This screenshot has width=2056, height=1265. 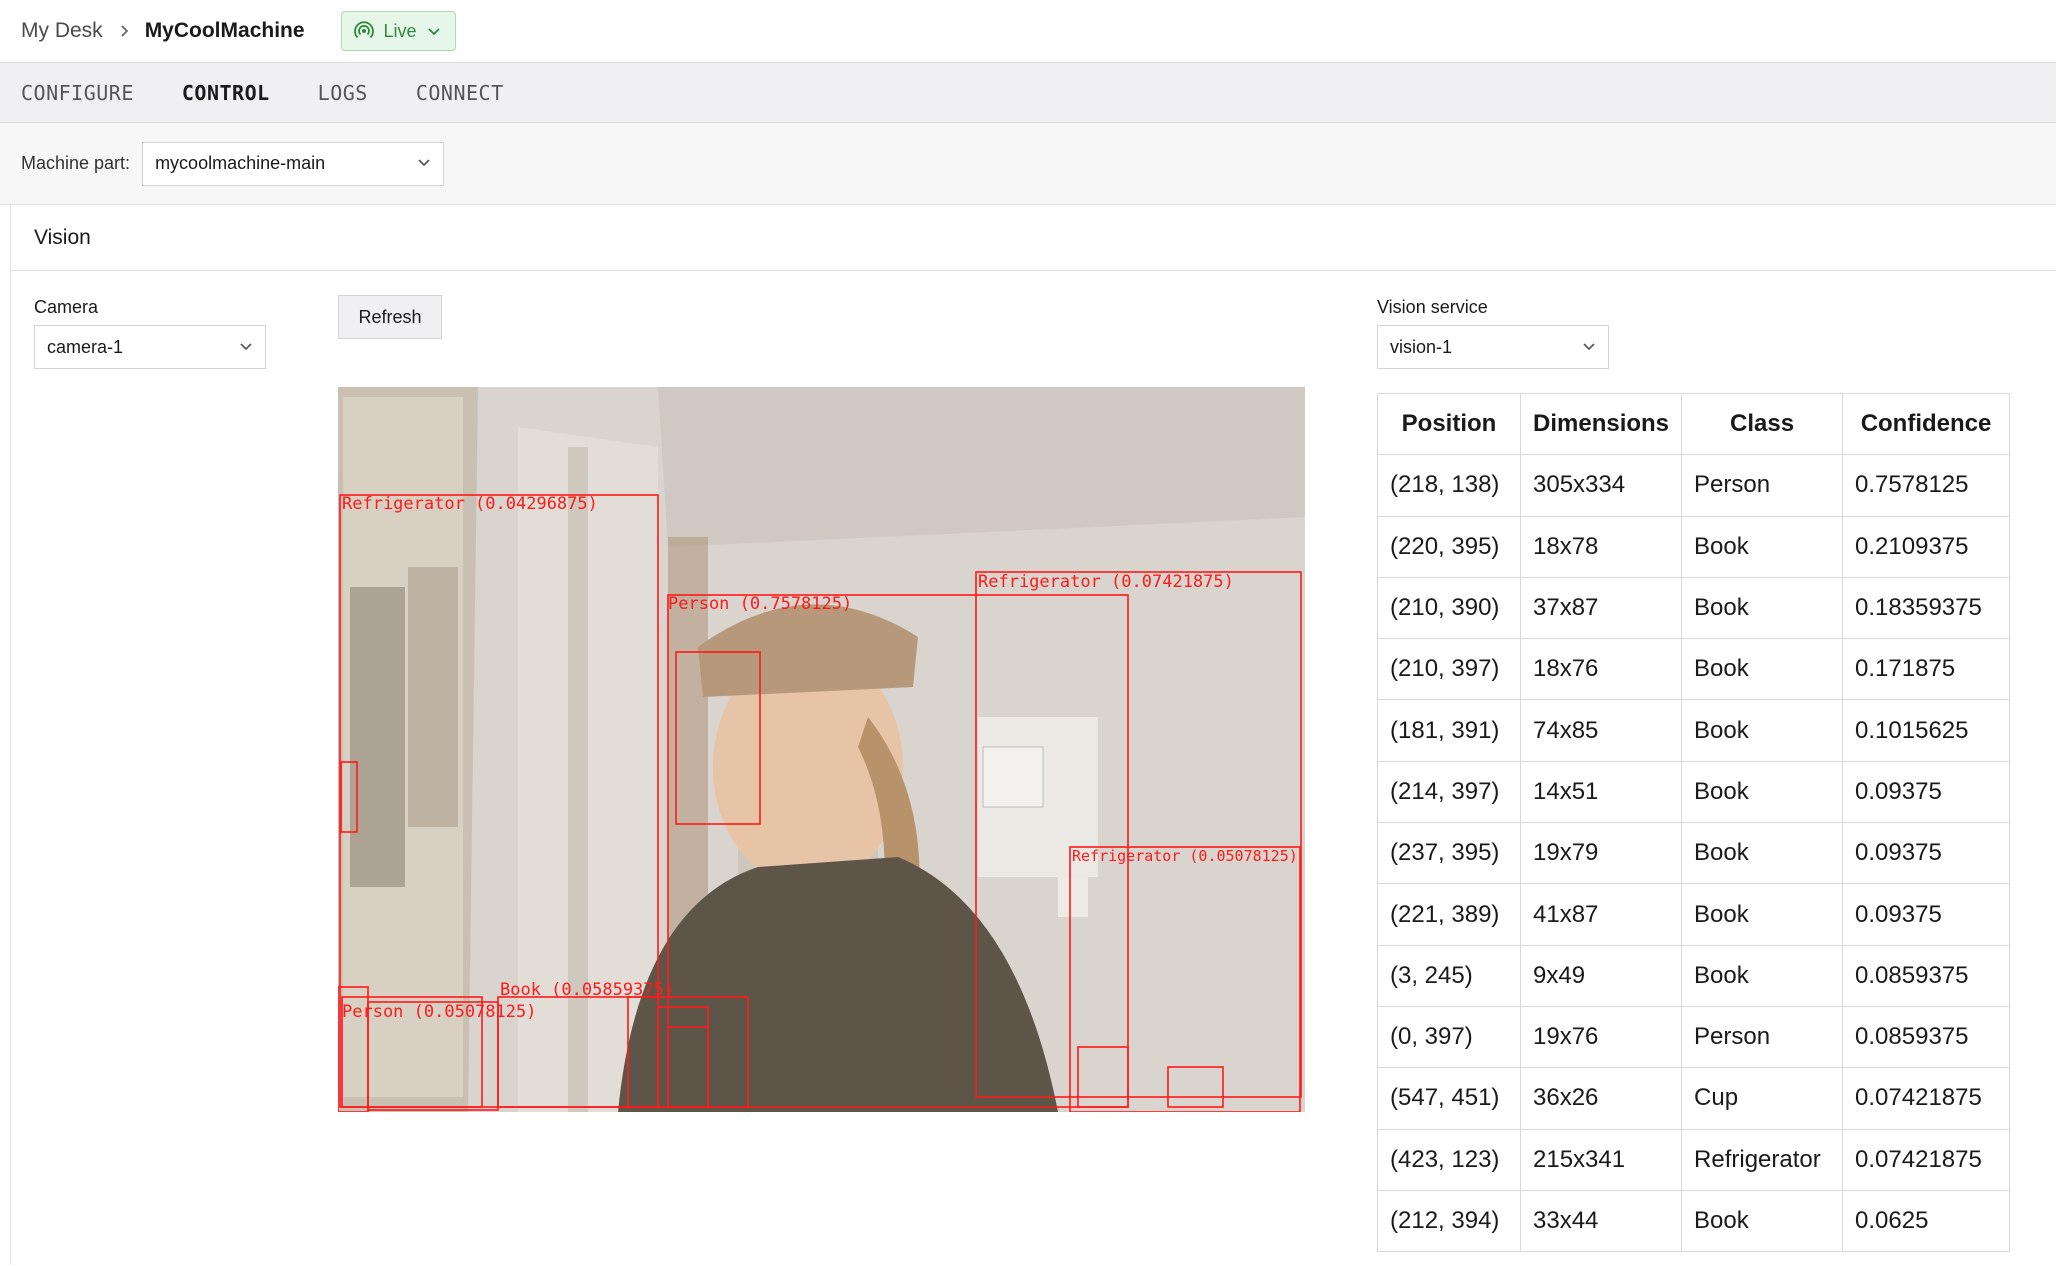 I want to click on cell-position: (0, 397), so click(x=1449, y=1037).